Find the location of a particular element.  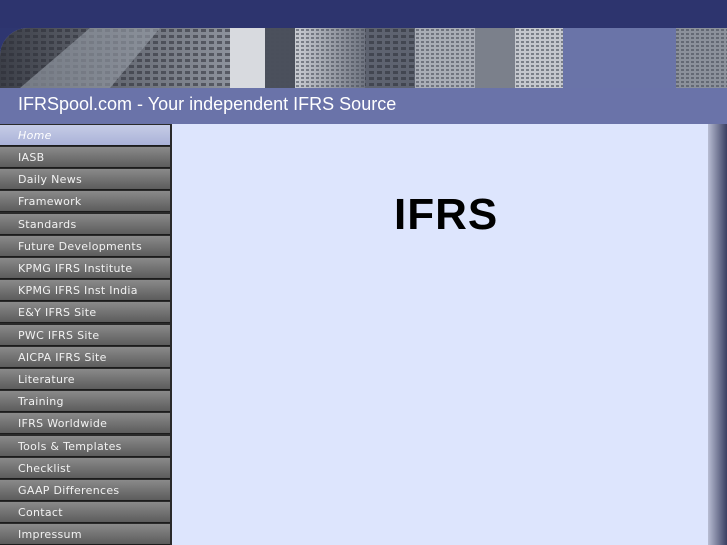

nav-item-ey-ifrs-site: E&Y IFRS Site is located at coordinates (85, 312).